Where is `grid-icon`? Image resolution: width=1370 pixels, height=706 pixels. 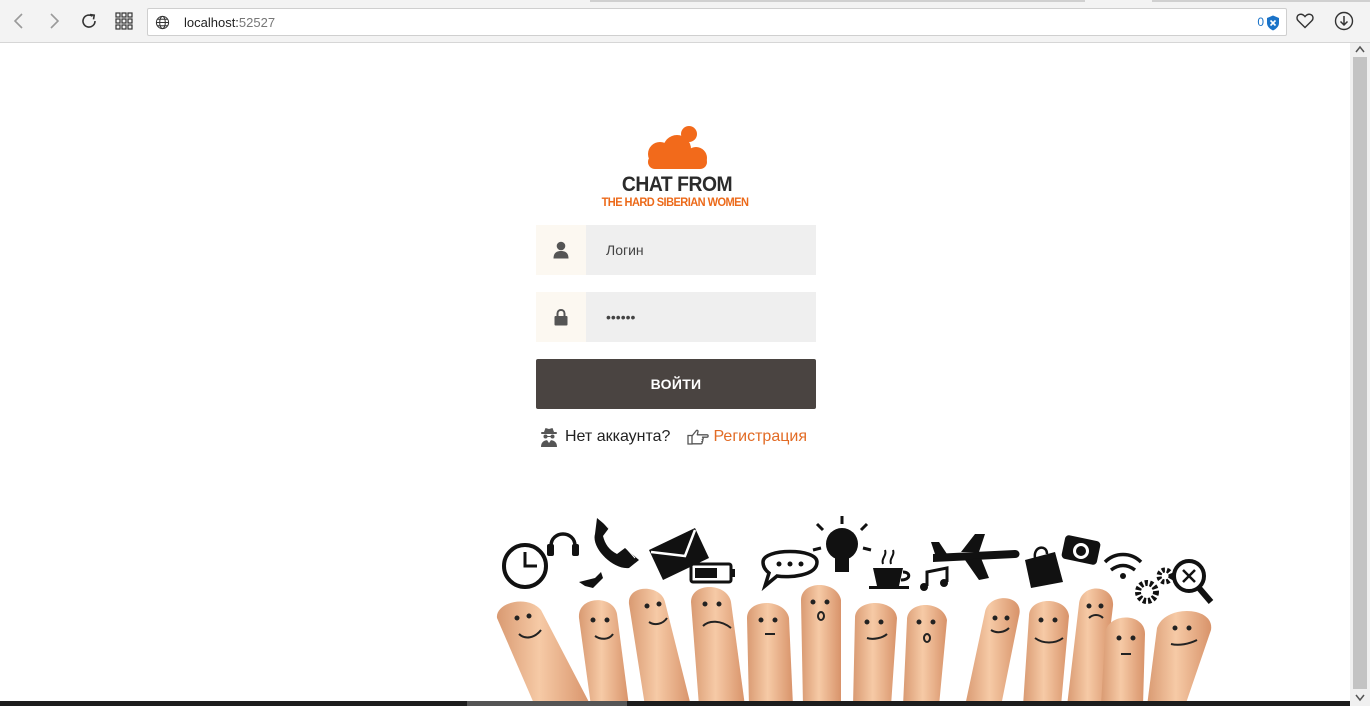
grid-icon is located at coordinates (124, 21).